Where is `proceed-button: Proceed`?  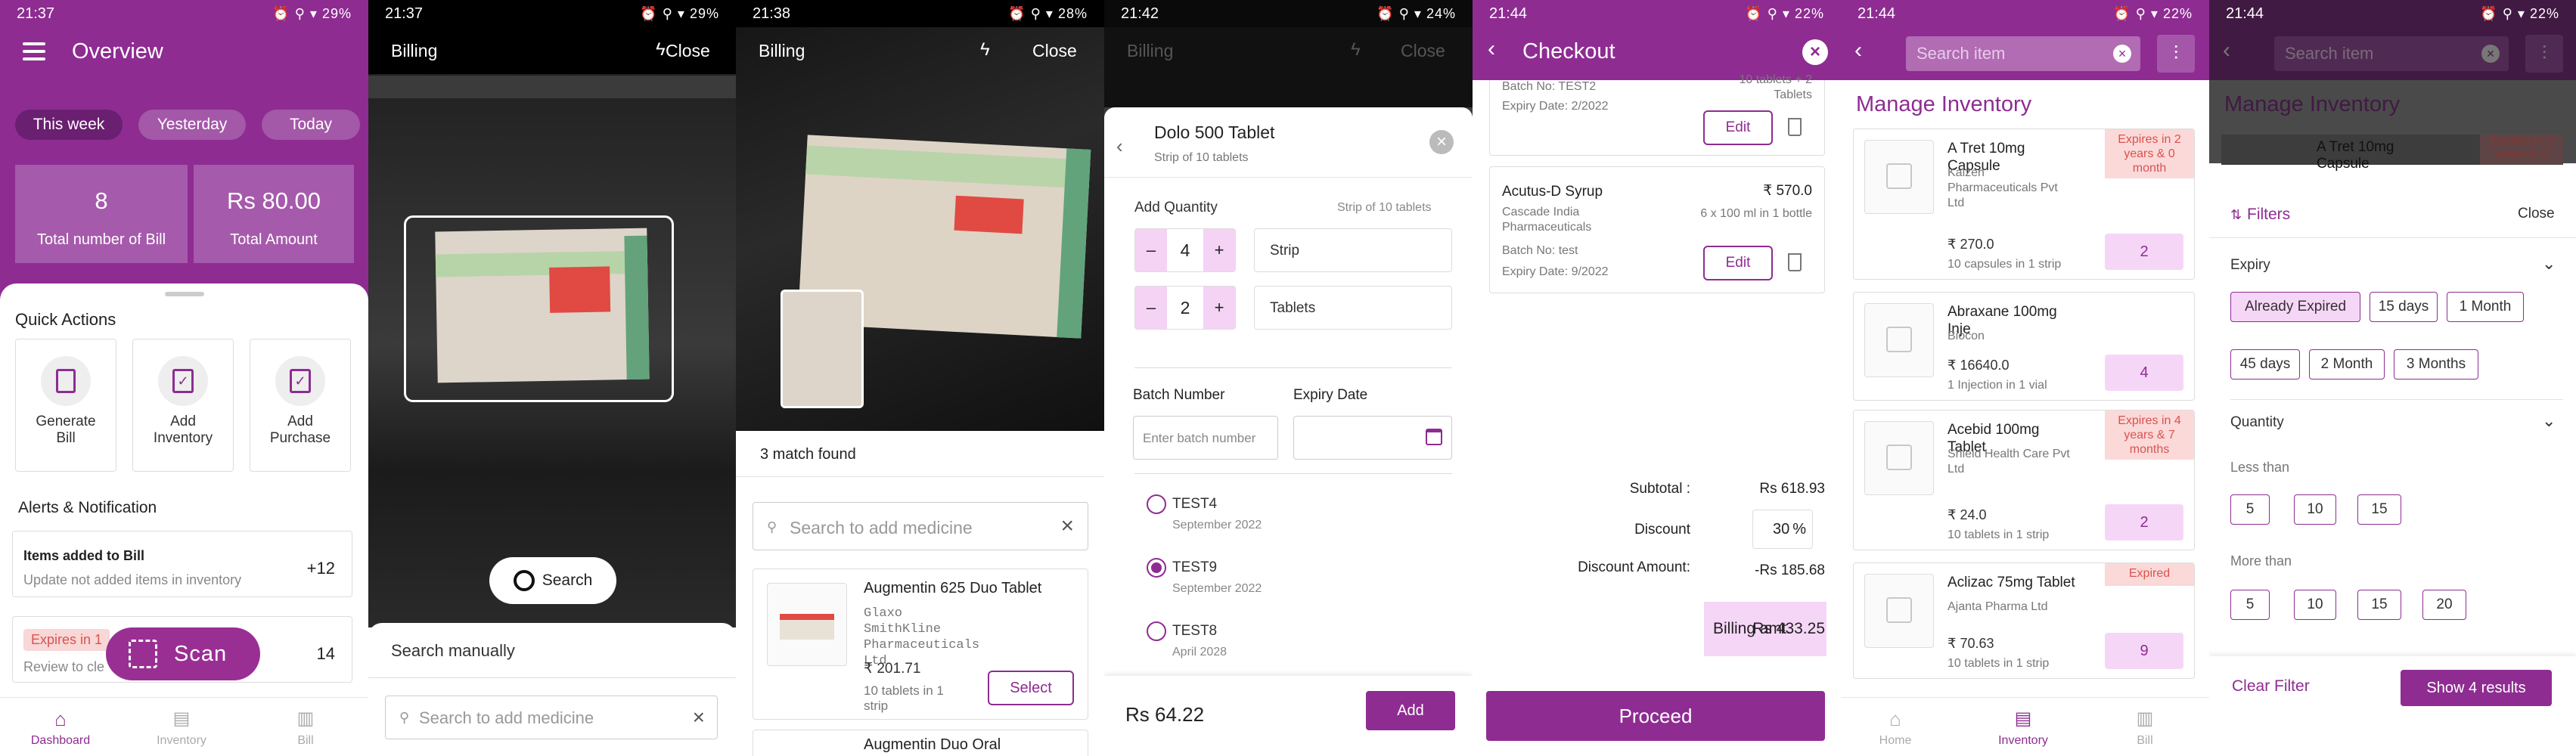 proceed-button: Proceed is located at coordinates (1655, 716).